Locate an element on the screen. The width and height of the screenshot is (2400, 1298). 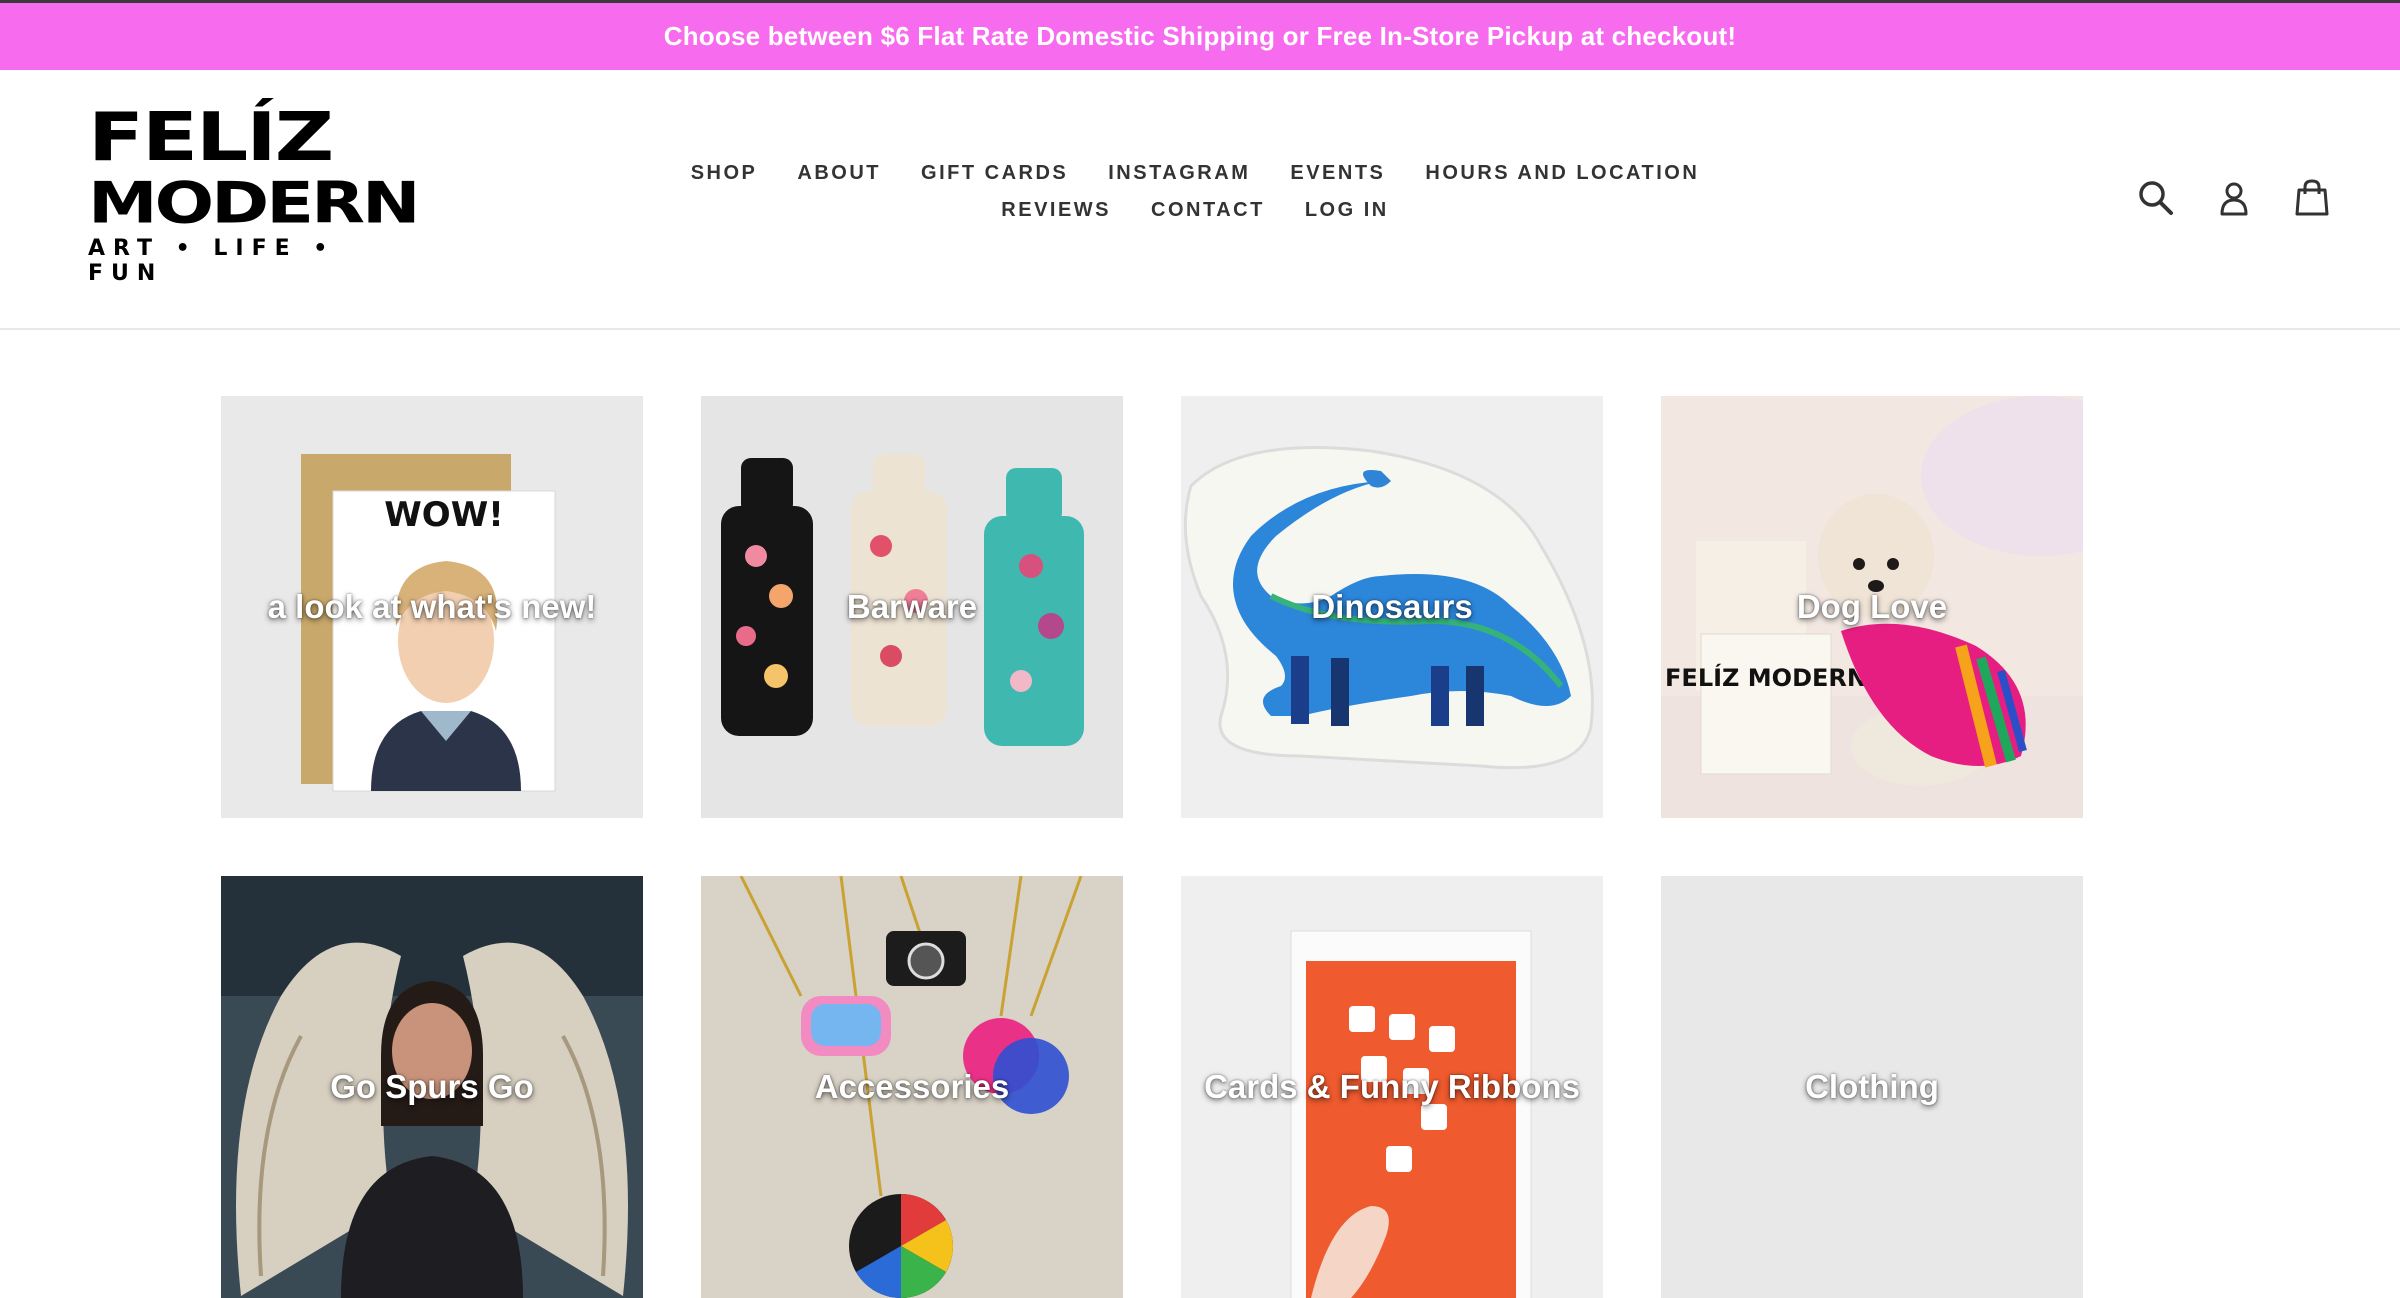
collection-label: Accessories is located at coordinates (912, 1086).